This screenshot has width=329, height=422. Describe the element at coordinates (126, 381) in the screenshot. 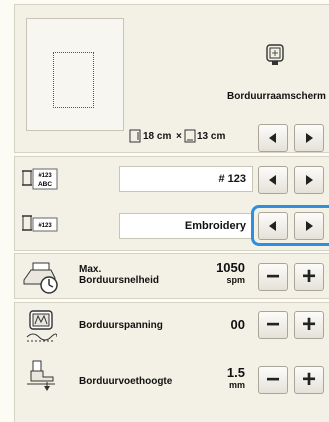

I see `foot-height-label: Borduurvoethoogte` at that location.